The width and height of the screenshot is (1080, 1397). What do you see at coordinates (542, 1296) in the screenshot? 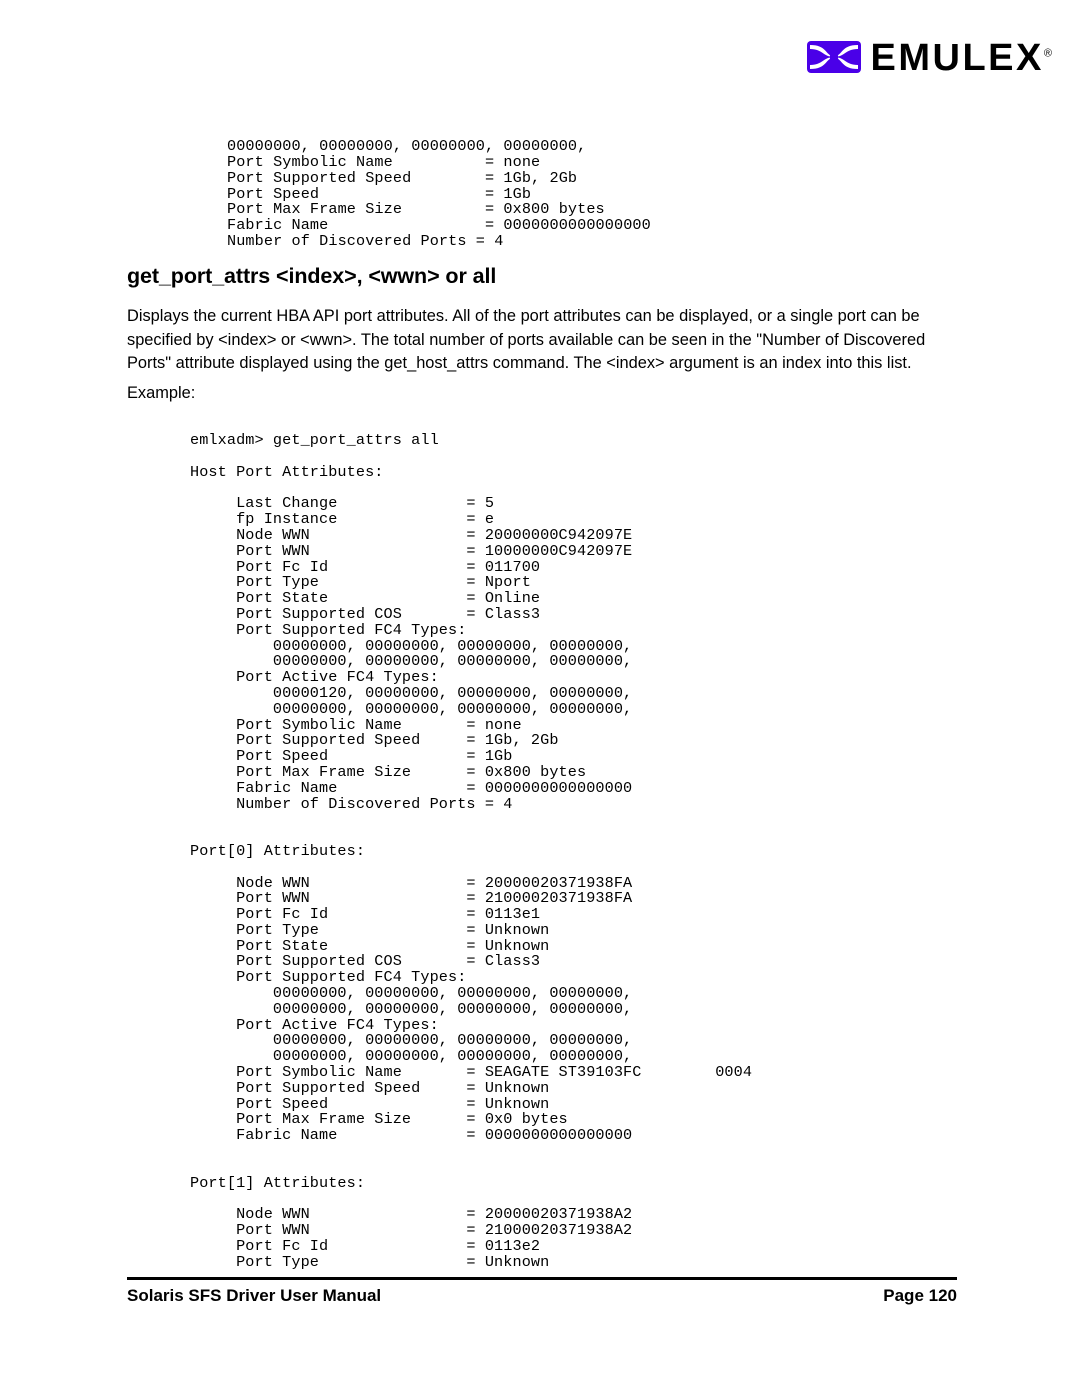
I see `page-footer: Solaris SFS Driver User Manual Page 120` at bounding box center [542, 1296].